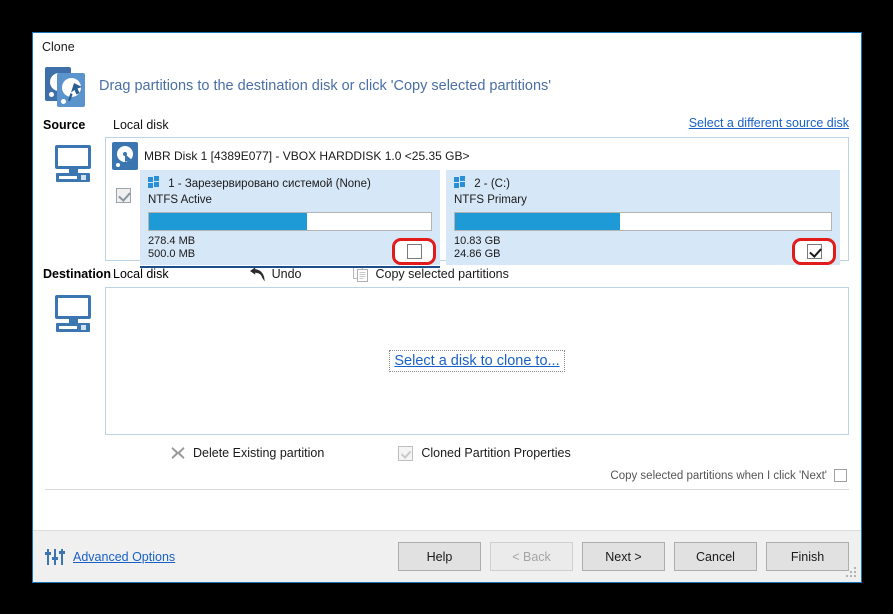 Image resolution: width=893 pixels, height=614 pixels. I want to click on window-title: Clone, so click(447, 47).